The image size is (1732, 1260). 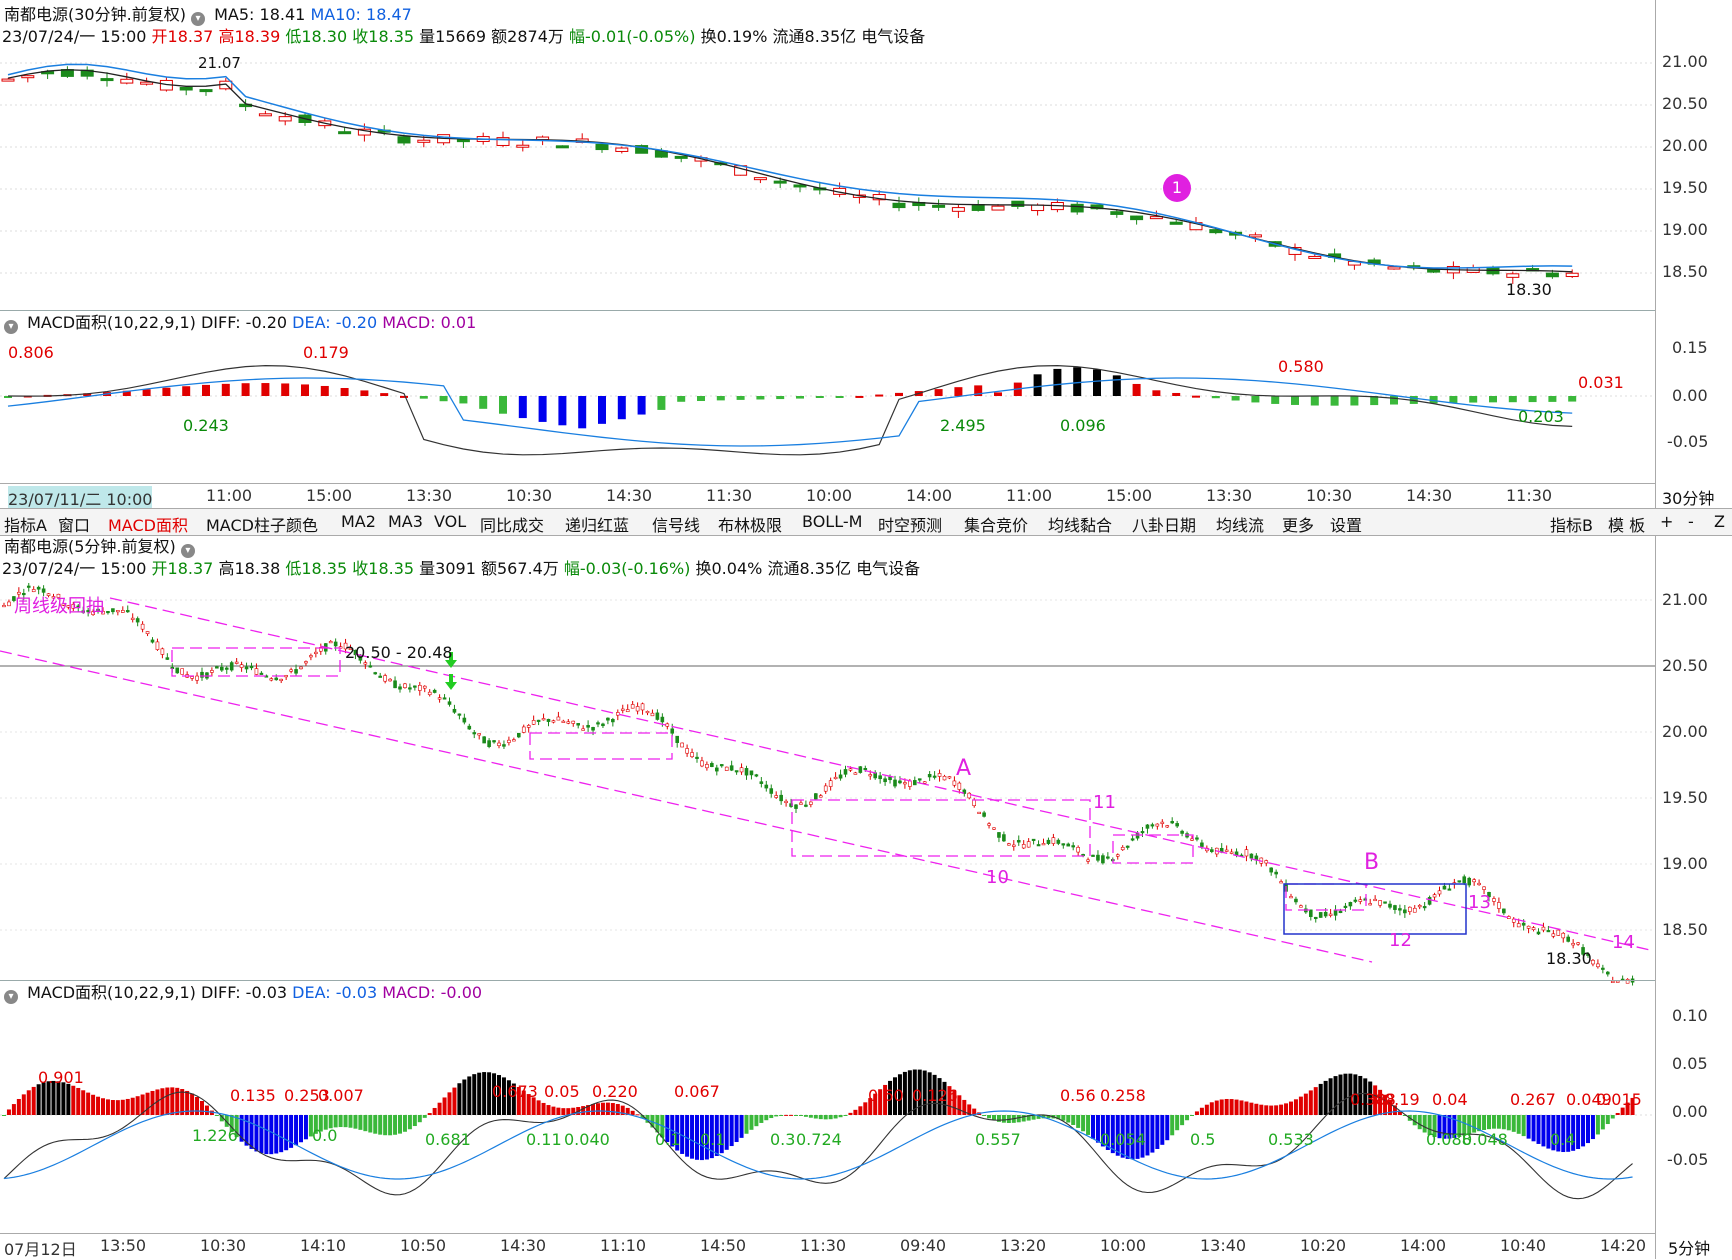 I want to click on bottom-xlabel: 10:40, so click(x=1523, y=1245).